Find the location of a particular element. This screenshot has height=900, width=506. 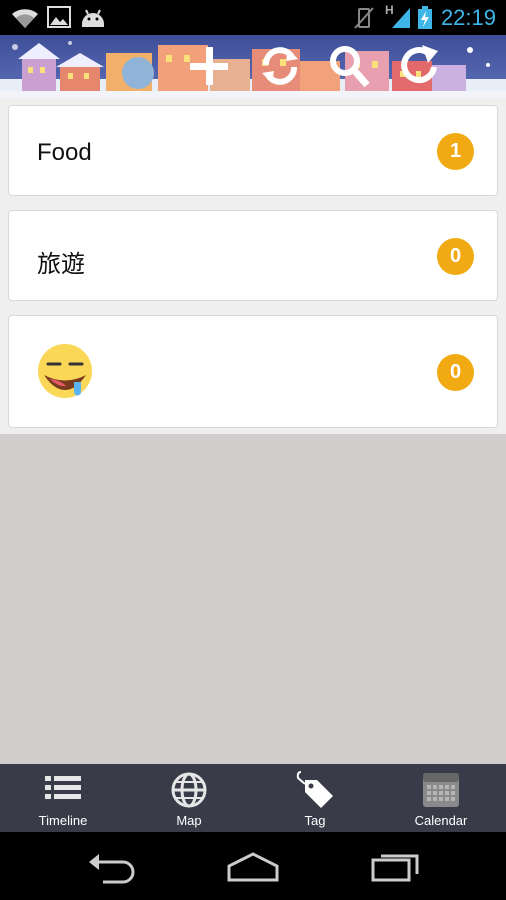

search-icon is located at coordinates (349, 66).